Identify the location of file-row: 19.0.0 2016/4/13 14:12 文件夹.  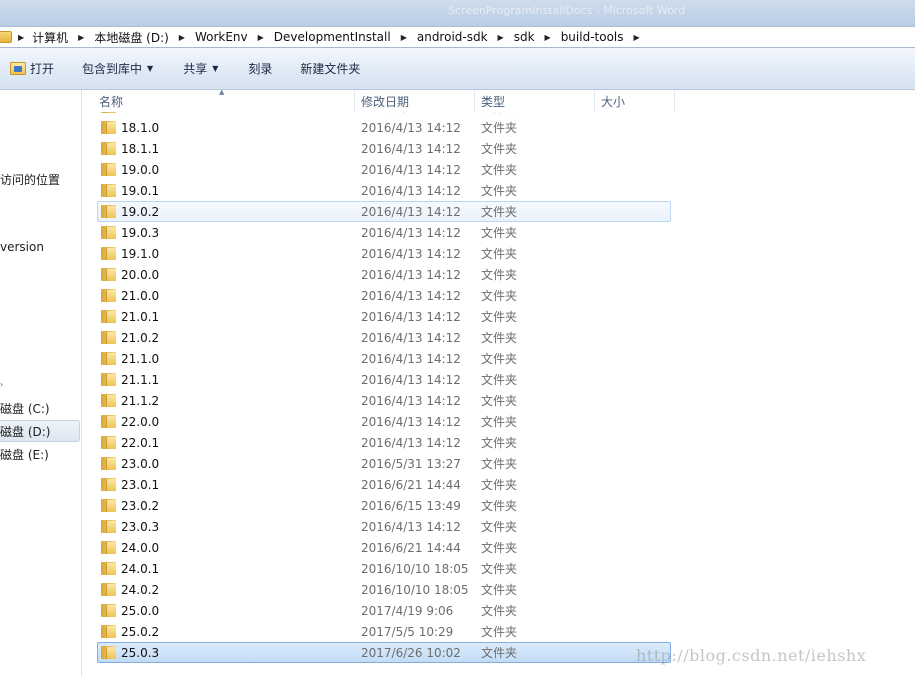
(499, 169).